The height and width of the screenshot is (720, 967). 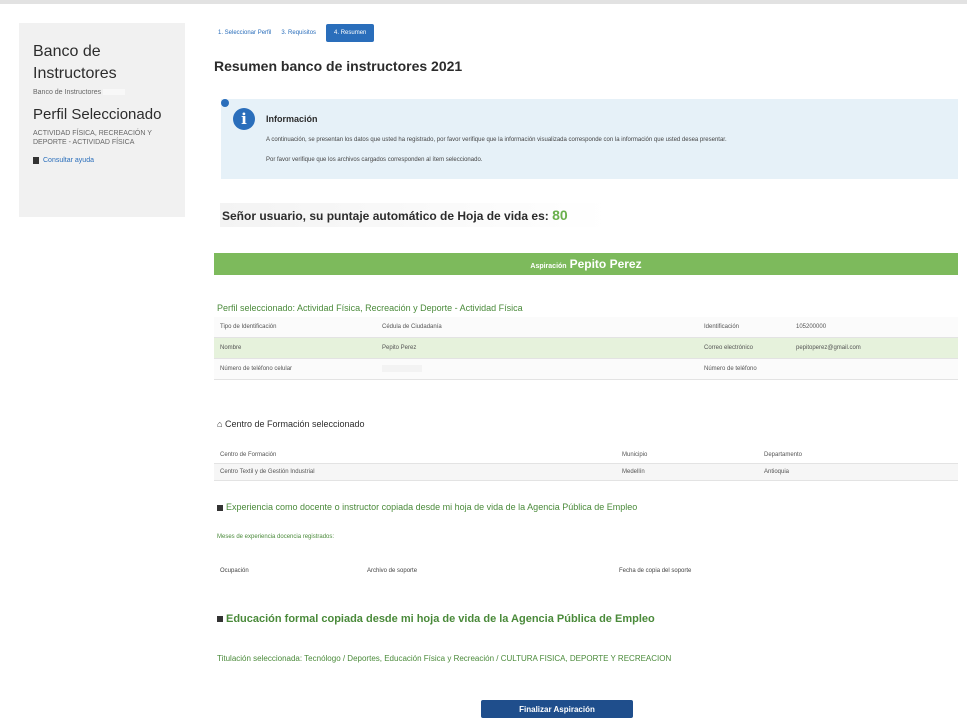 I want to click on aspiration-banner: Aspiración Pepito Perez, so click(x=586, y=264).